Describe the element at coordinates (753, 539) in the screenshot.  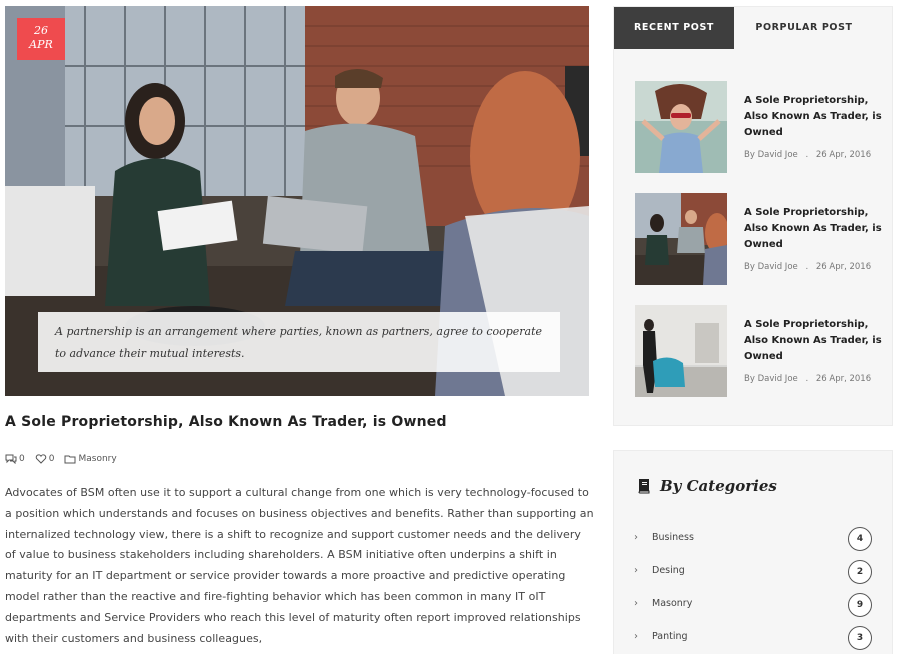
I see `category-item-business: › Business 4` at that location.